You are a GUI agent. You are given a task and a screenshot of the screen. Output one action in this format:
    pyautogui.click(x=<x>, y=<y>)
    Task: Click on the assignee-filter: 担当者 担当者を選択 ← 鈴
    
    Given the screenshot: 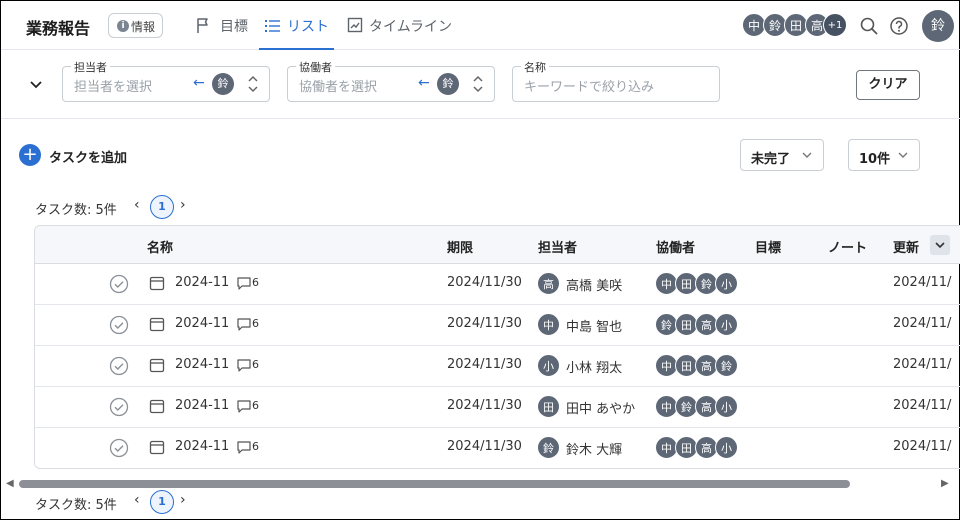 What is the action you would take?
    pyautogui.click(x=166, y=80)
    